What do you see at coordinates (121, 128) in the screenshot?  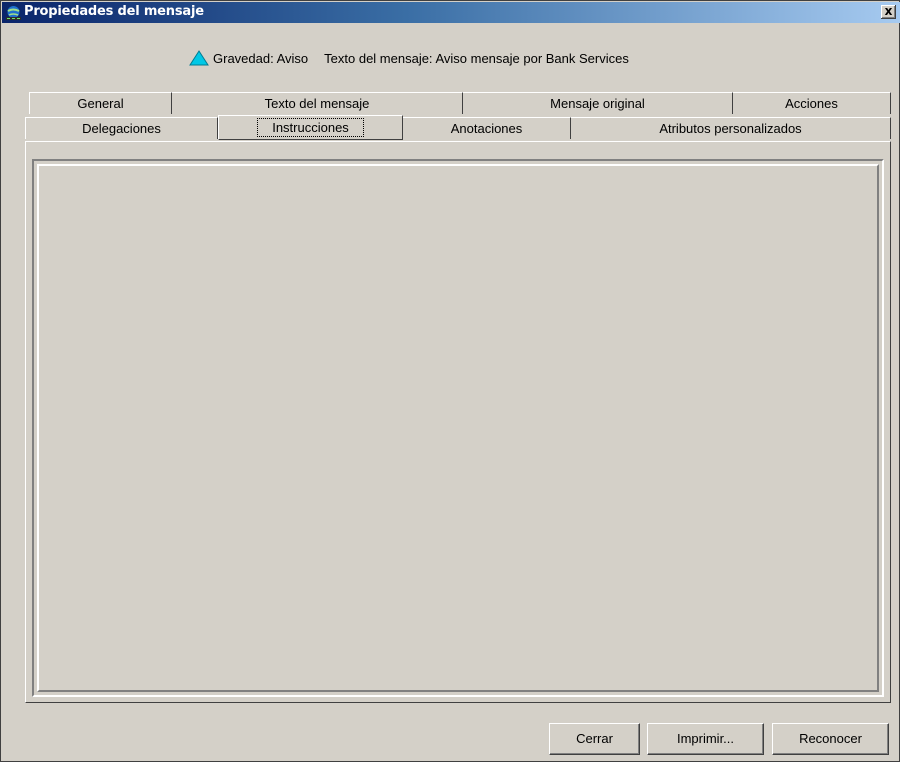 I see `tab-delegations: Delegaciones` at bounding box center [121, 128].